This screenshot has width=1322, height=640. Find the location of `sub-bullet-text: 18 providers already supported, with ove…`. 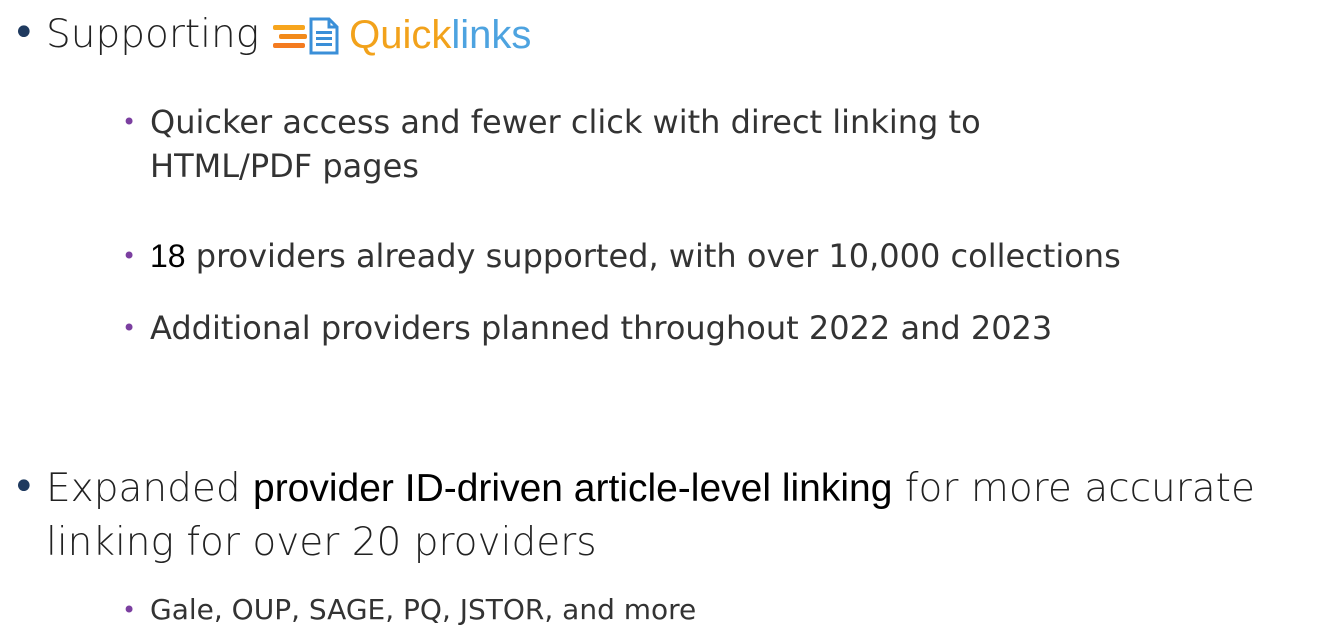

sub-bullet-text: 18 providers already supported, with ove… is located at coordinates (635, 256).